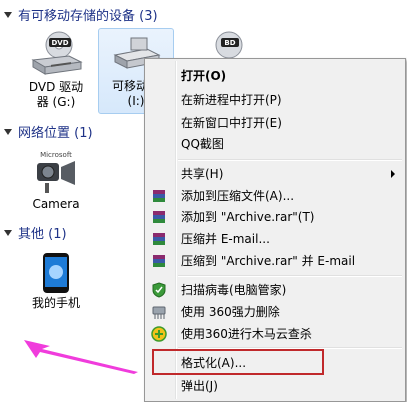  I want to click on group-header-network: 网络位置 (1), so click(48, 131).